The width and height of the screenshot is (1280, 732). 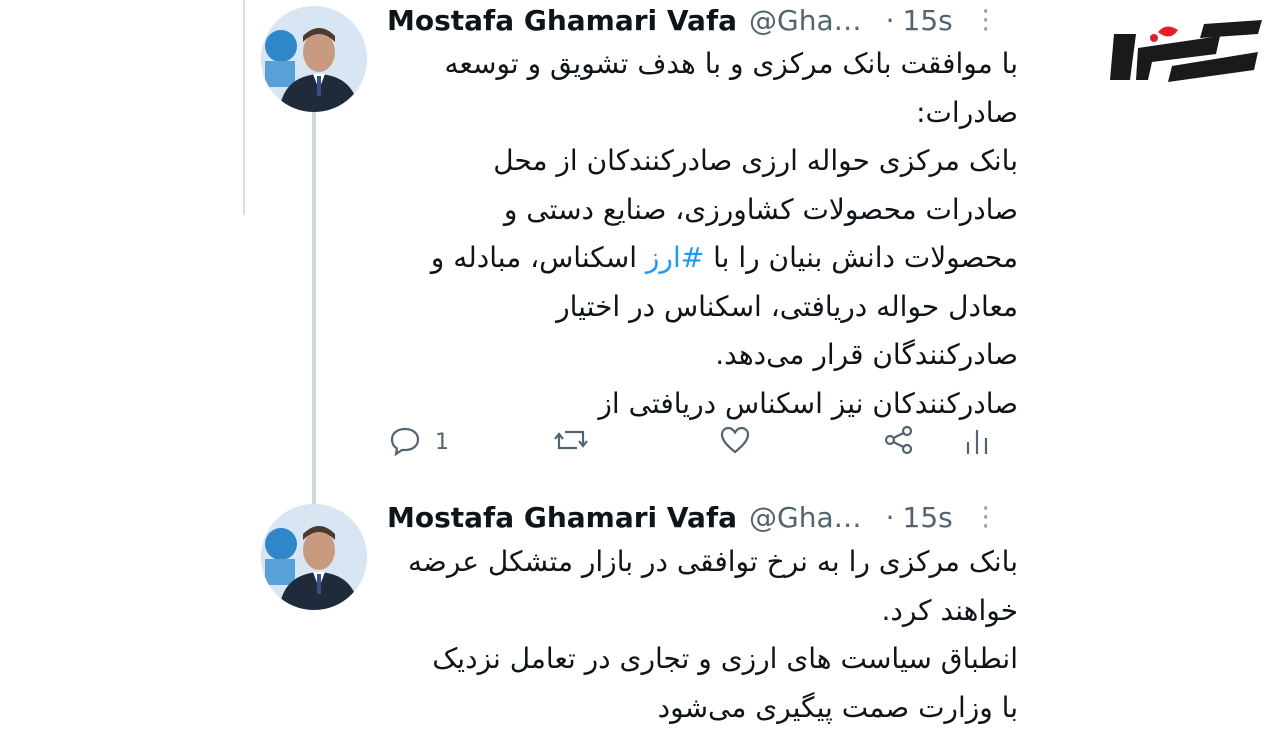 I want to click on share-icon, so click(x=899, y=442).